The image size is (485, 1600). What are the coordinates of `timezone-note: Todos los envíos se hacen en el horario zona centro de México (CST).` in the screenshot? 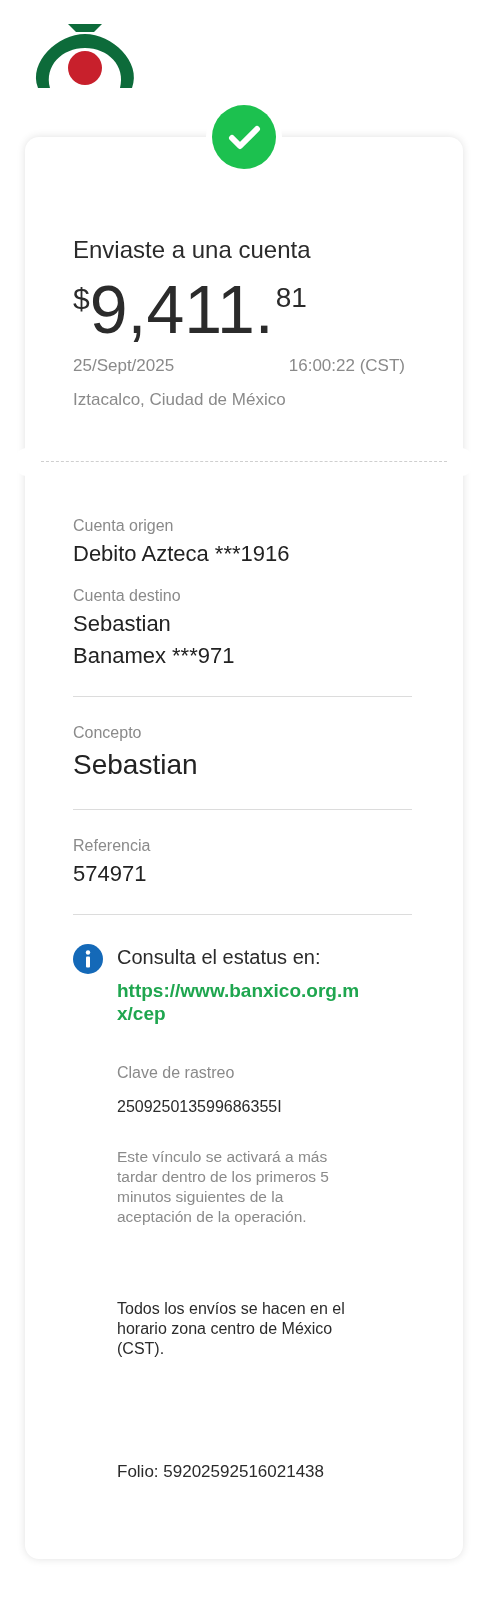 It's located at (231, 1329).